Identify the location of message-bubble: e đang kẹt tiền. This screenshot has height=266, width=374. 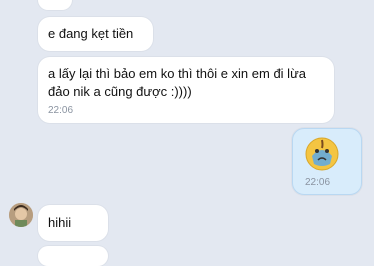
(95, 34).